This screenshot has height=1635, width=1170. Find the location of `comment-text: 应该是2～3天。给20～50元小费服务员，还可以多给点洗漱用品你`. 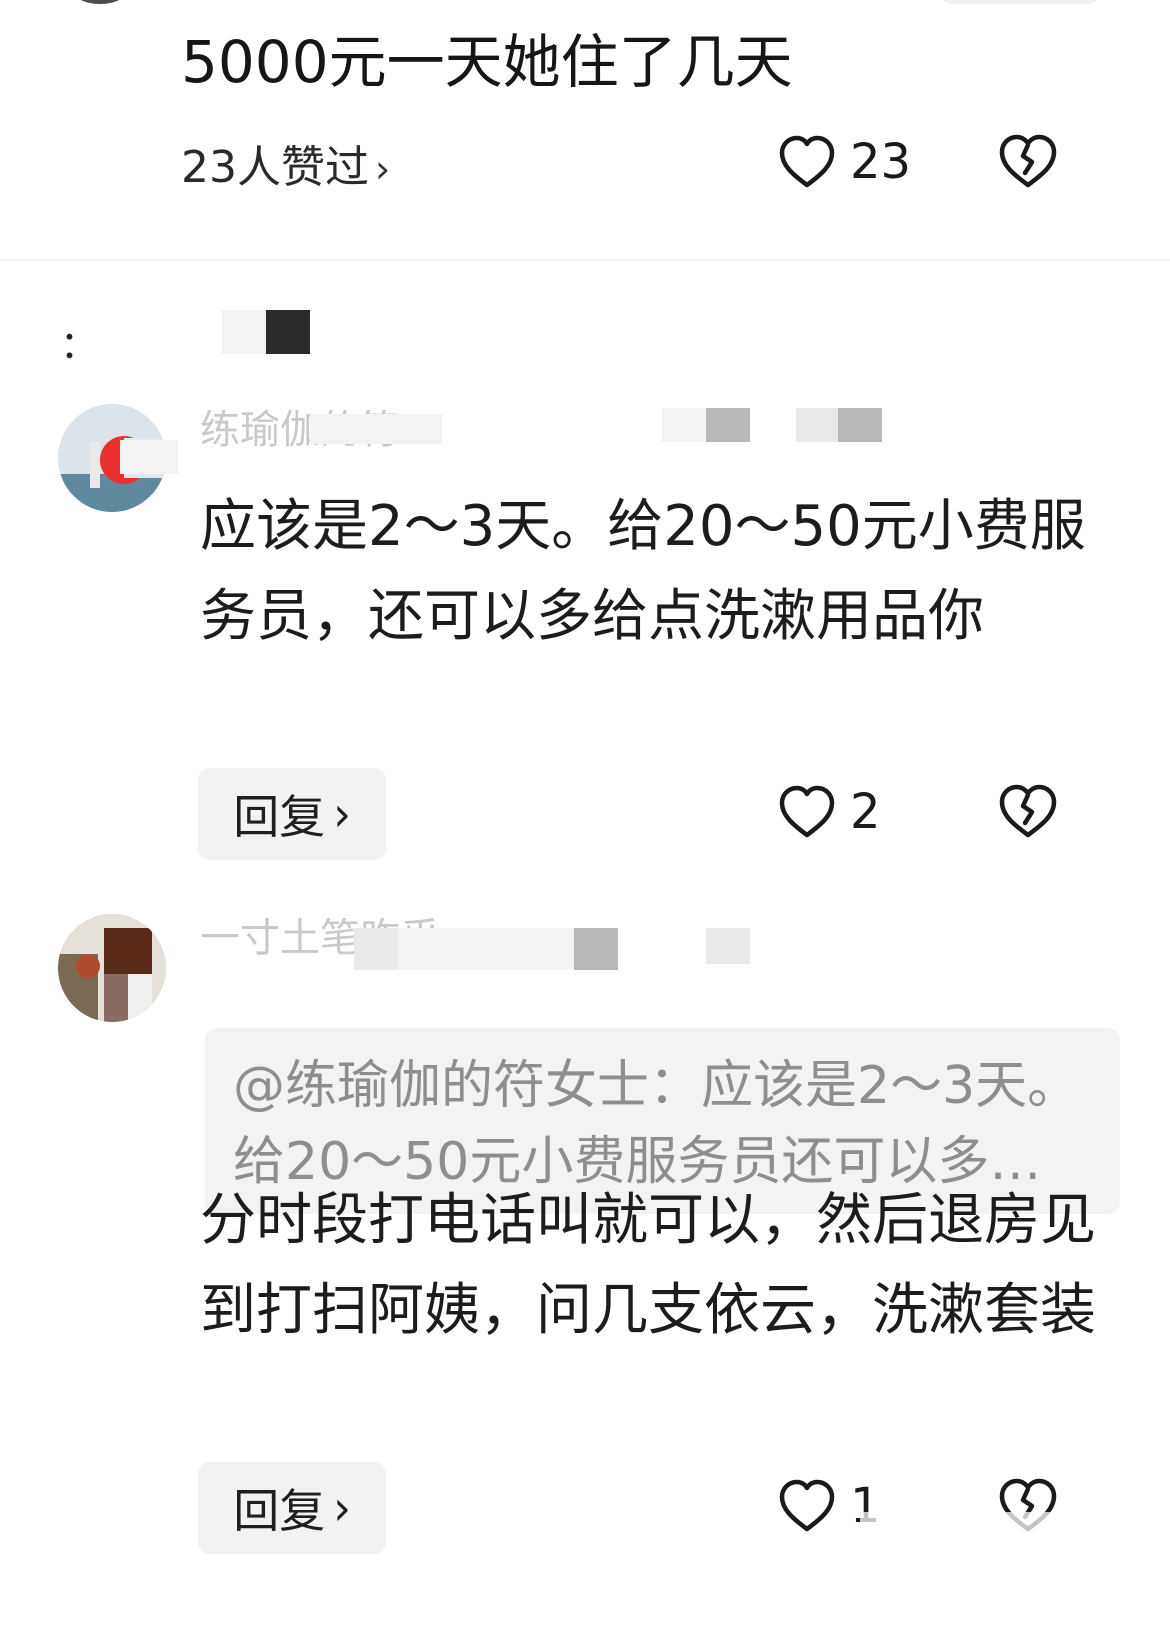

comment-text: 应该是2～3天。给20～50元小费服务员，还可以多给点洗漱用品你 is located at coordinates (643, 571).